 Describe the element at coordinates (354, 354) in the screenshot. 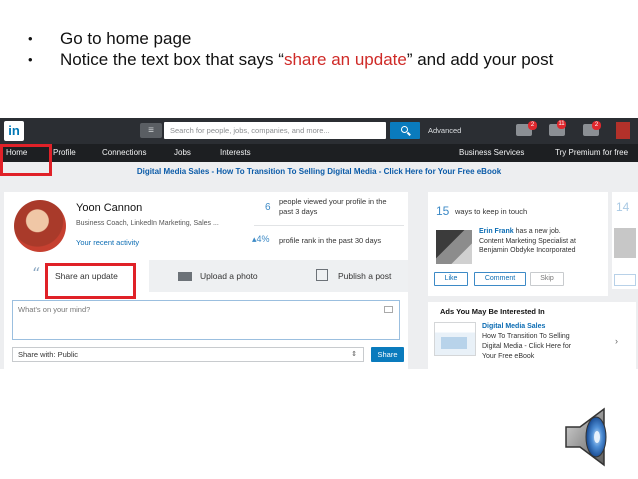

I see `select-arrows-icon: ⇕` at that location.